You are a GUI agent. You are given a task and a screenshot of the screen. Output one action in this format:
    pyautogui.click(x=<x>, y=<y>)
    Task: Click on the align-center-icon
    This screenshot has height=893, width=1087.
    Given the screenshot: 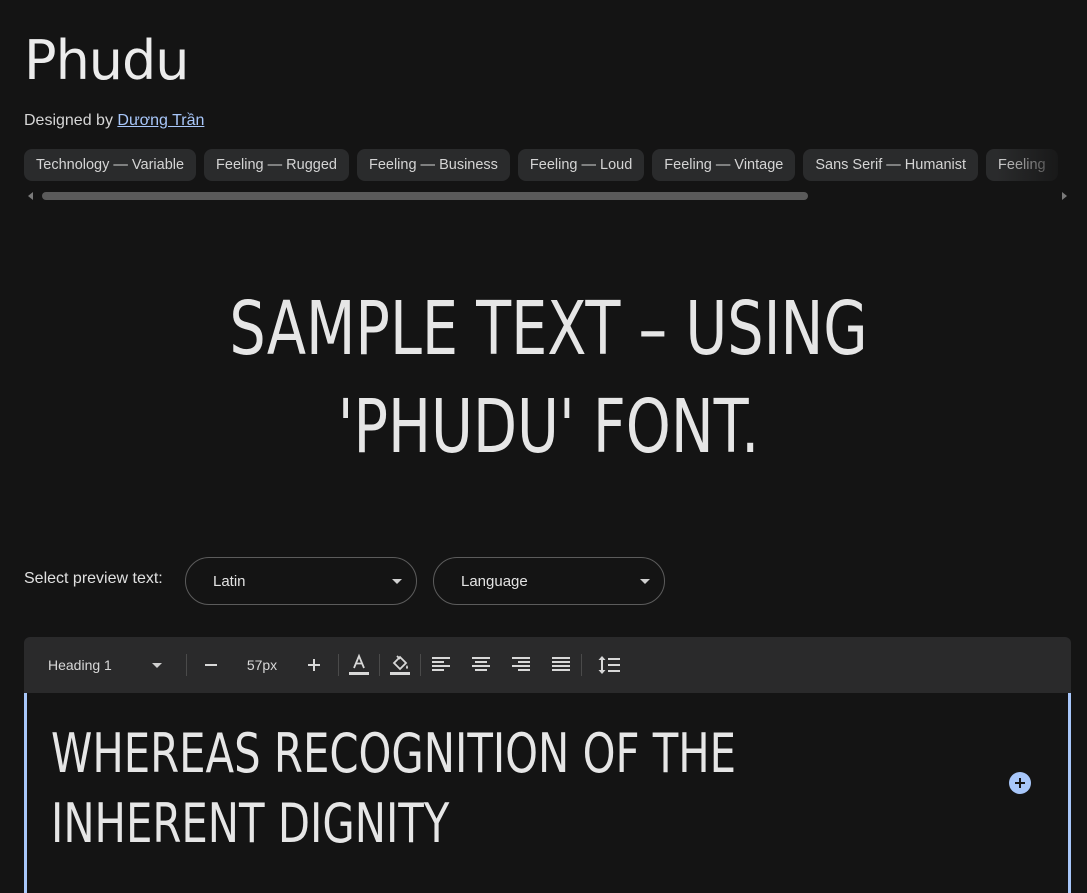 What is the action you would take?
    pyautogui.click(x=481, y=664)
    